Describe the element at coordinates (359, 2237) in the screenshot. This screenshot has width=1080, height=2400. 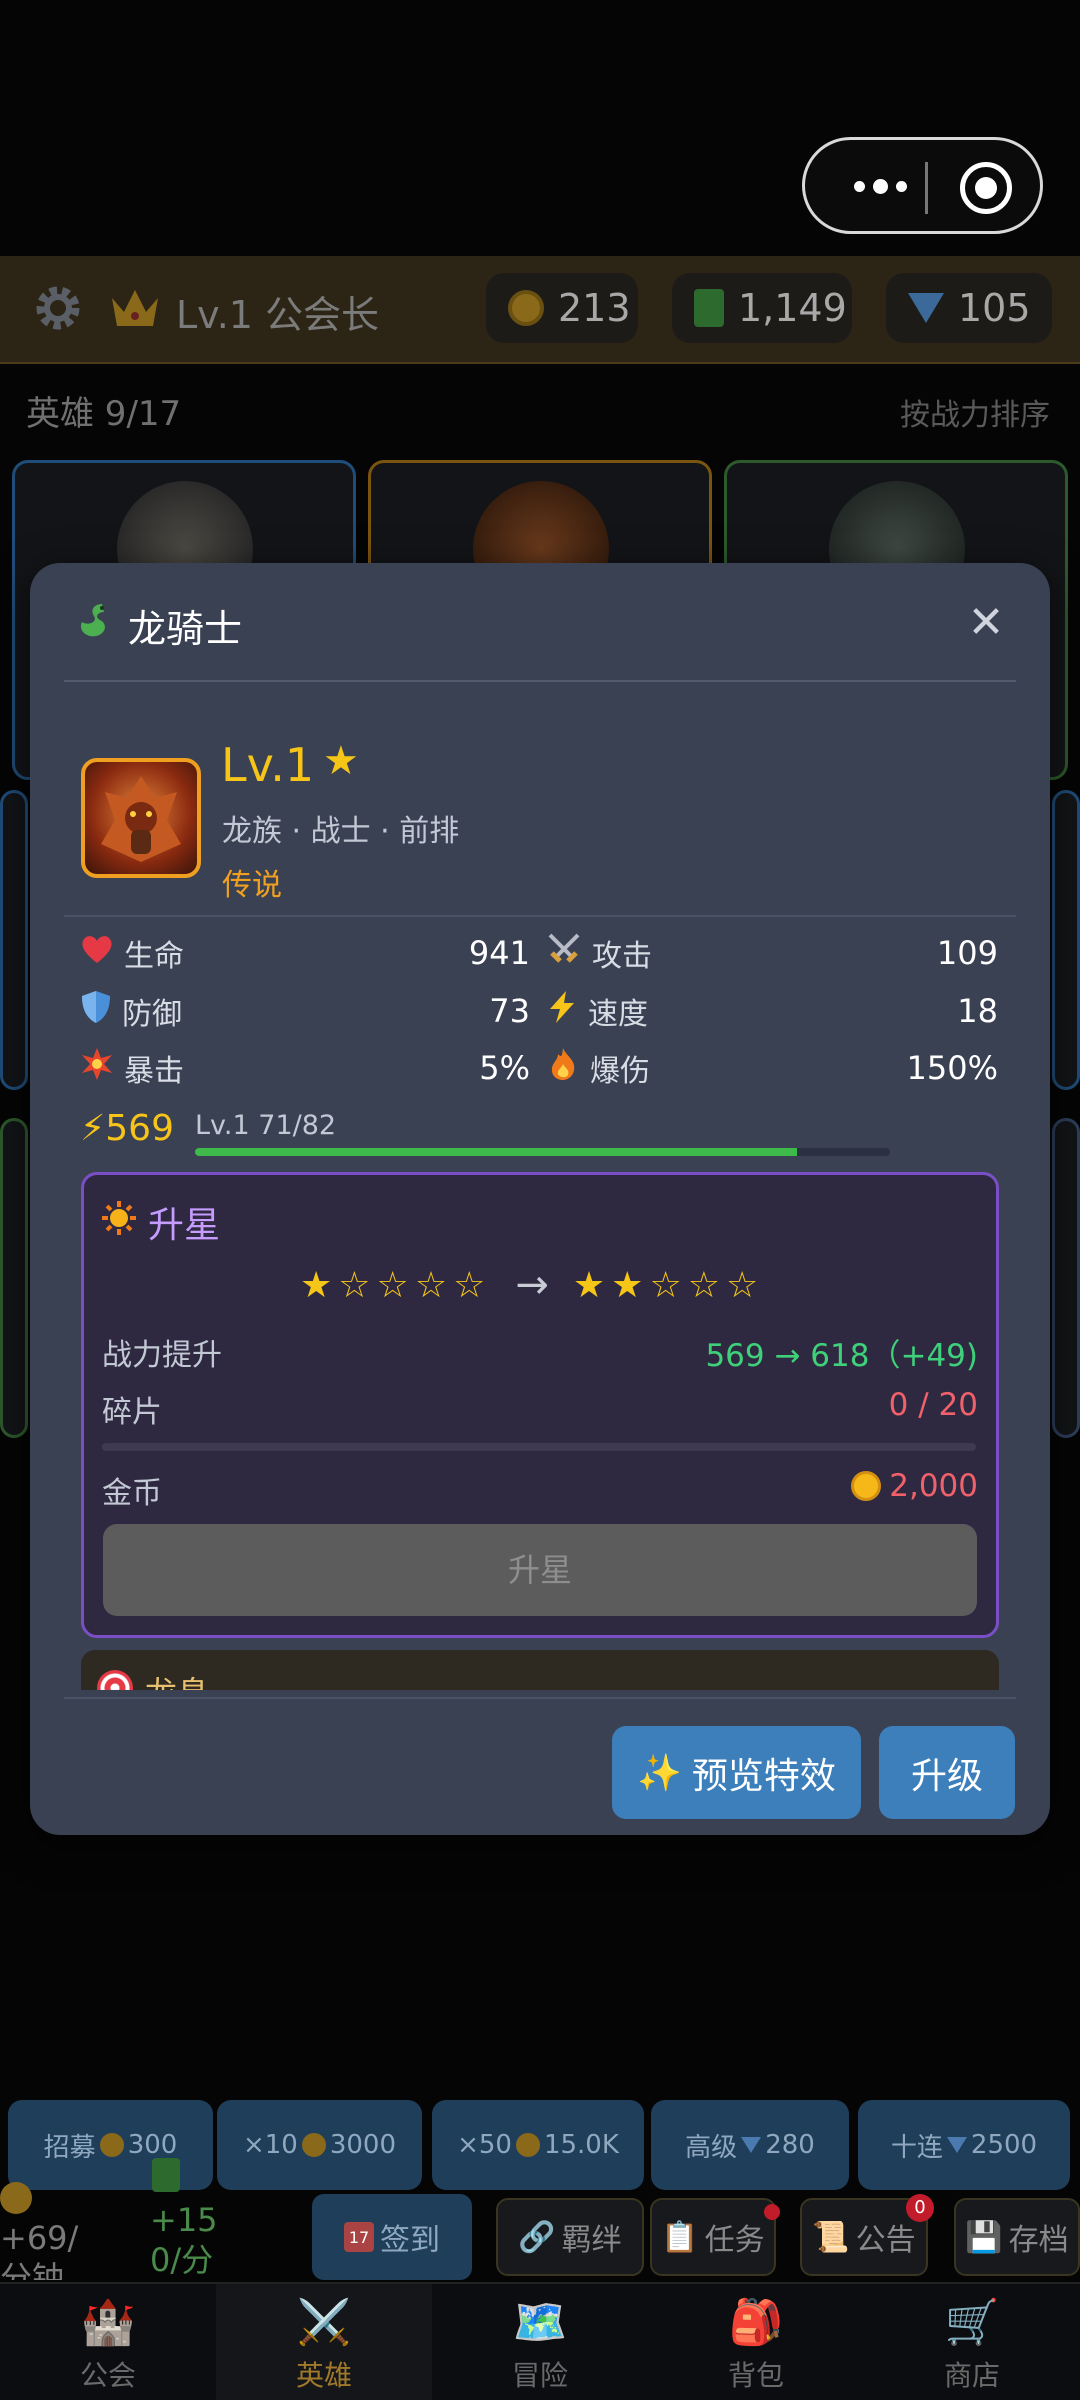
I see `calendar-icon: 17` at that location.